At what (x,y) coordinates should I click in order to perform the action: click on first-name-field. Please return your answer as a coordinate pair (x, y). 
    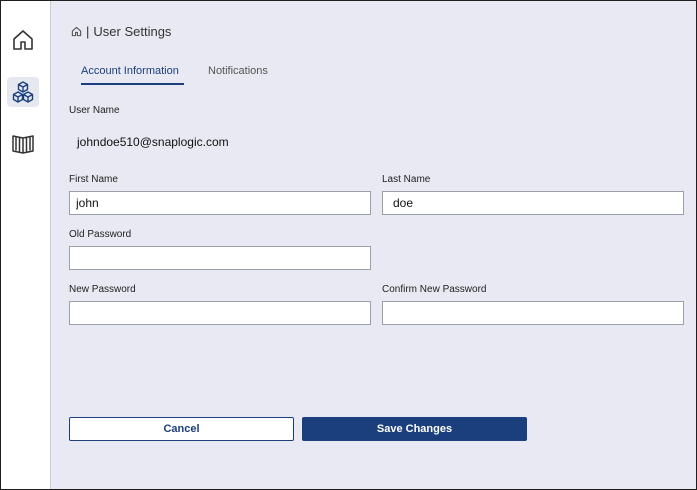
    Looking at the image, I should click on (220, 203).